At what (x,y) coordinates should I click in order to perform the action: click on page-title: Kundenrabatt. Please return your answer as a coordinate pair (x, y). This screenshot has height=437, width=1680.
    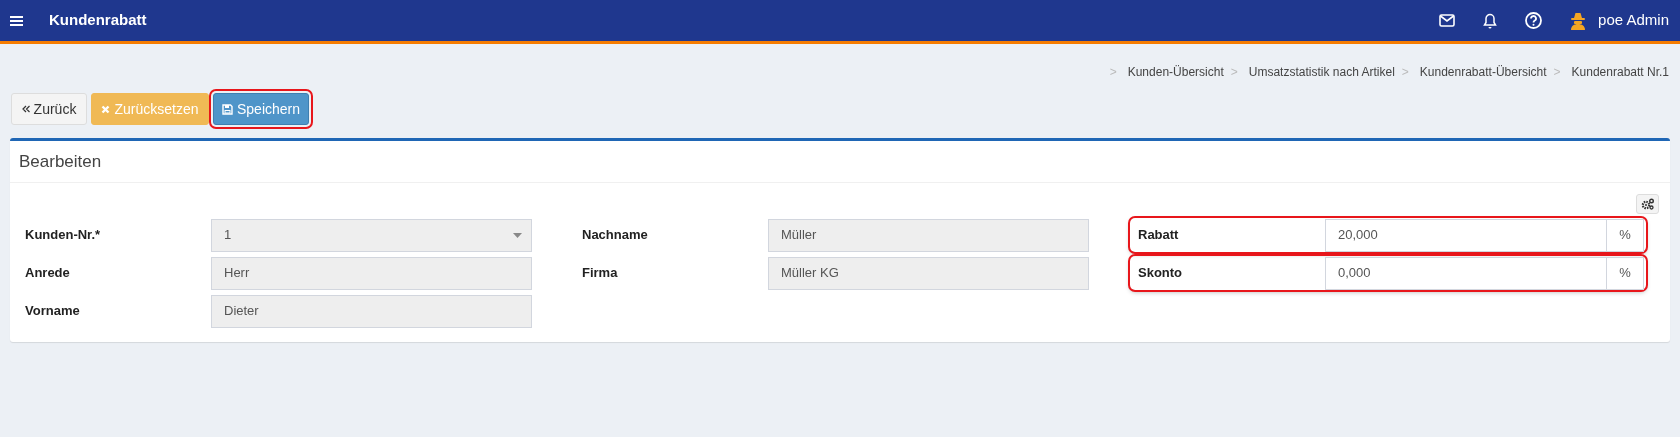
    Looking at the image, I should click on (98, 20).